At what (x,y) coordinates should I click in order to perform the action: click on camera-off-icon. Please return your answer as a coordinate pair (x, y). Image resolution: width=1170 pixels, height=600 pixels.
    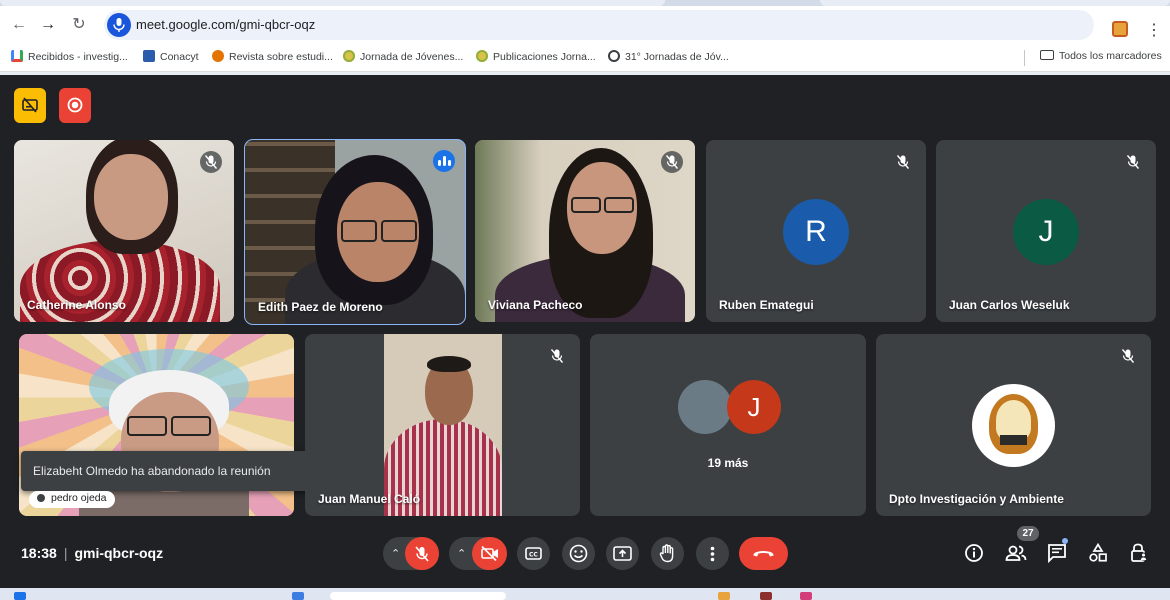
    Looking at the image, I should click on (489, 553).